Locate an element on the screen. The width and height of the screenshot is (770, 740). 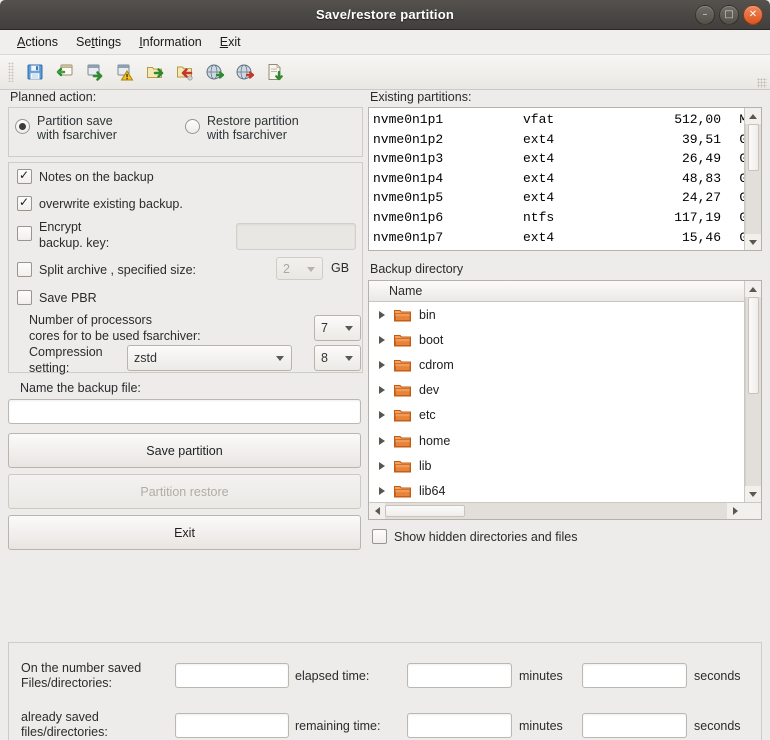
tree-scroll-down-button is located at coordinates (753, 494).